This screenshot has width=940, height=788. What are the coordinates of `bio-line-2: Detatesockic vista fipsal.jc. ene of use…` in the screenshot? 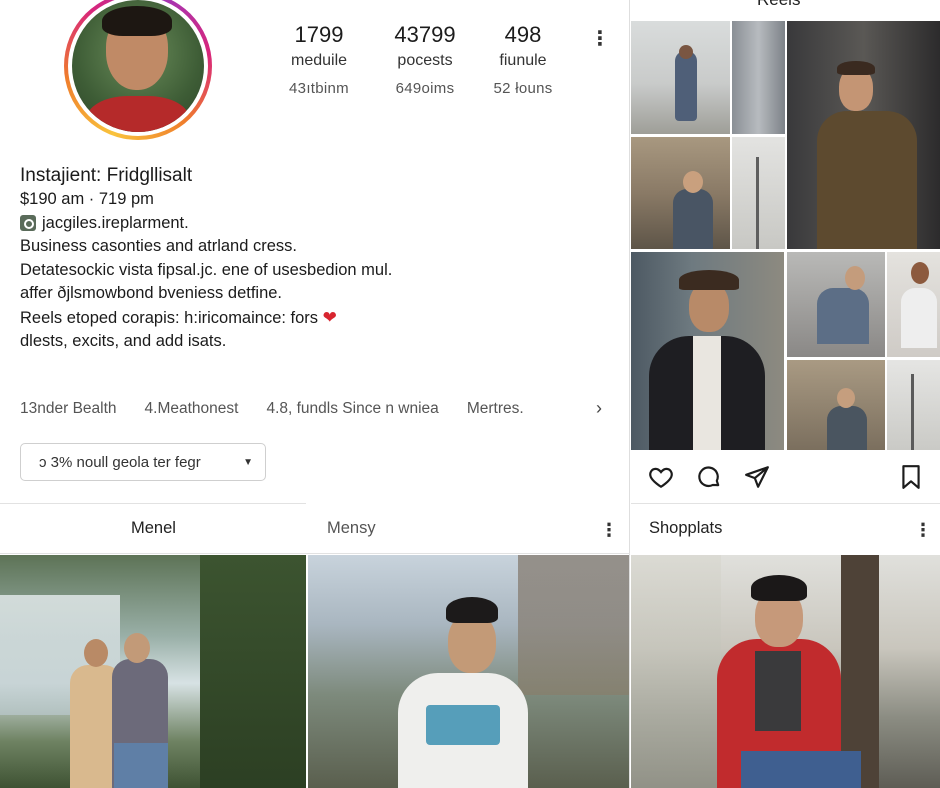 It's located at (206, 269).